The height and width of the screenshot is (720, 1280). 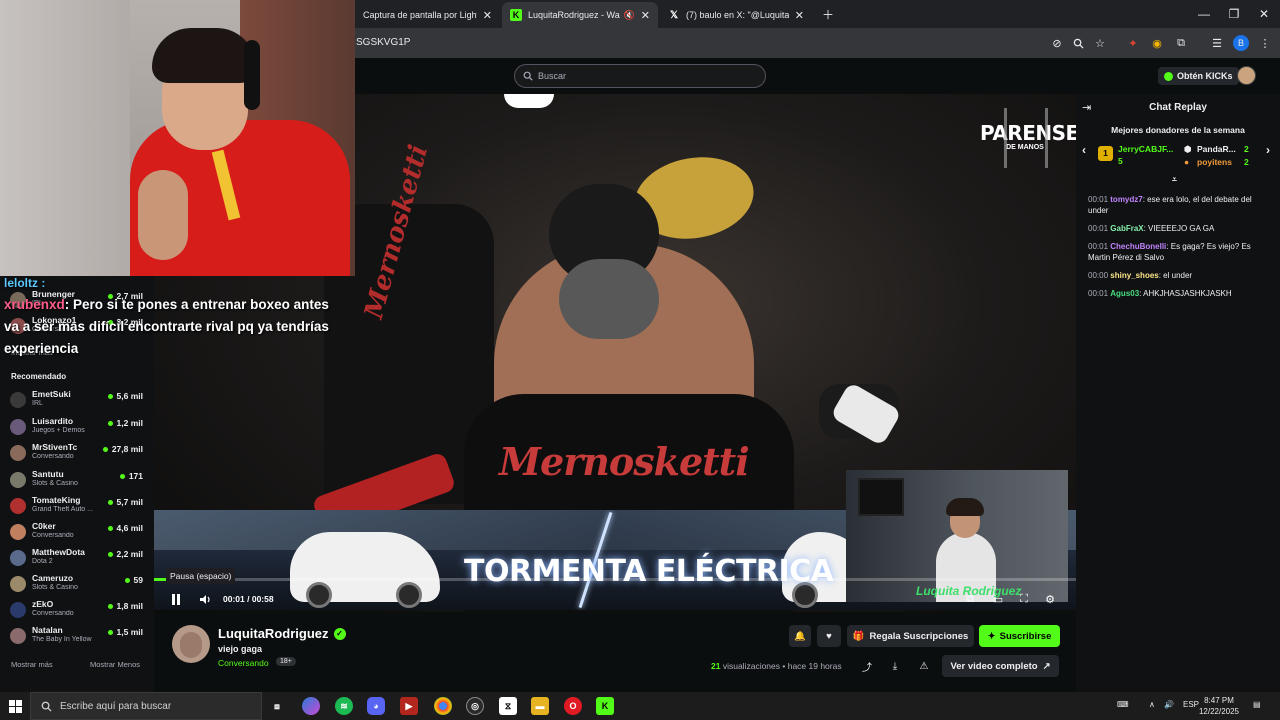 I want to click on extensions-puzzle-icon: ⧉, so click(x=1181, y=43).